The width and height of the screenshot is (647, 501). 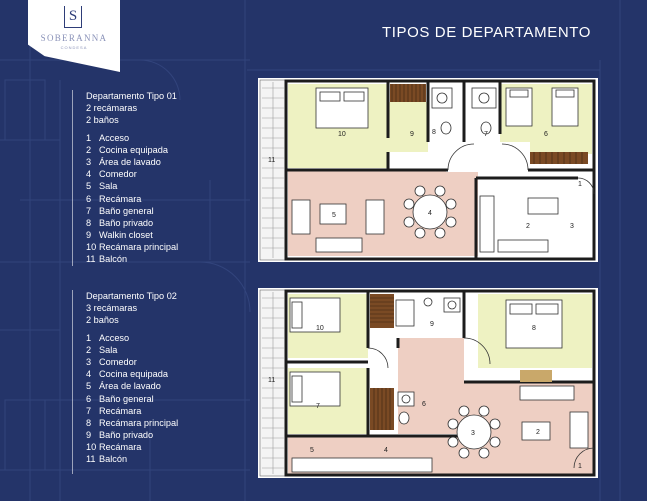 What do you see at coordinates (486, 134) in the screenshot?
I see `plan1-label: 7` at bounding box center [486, 134].